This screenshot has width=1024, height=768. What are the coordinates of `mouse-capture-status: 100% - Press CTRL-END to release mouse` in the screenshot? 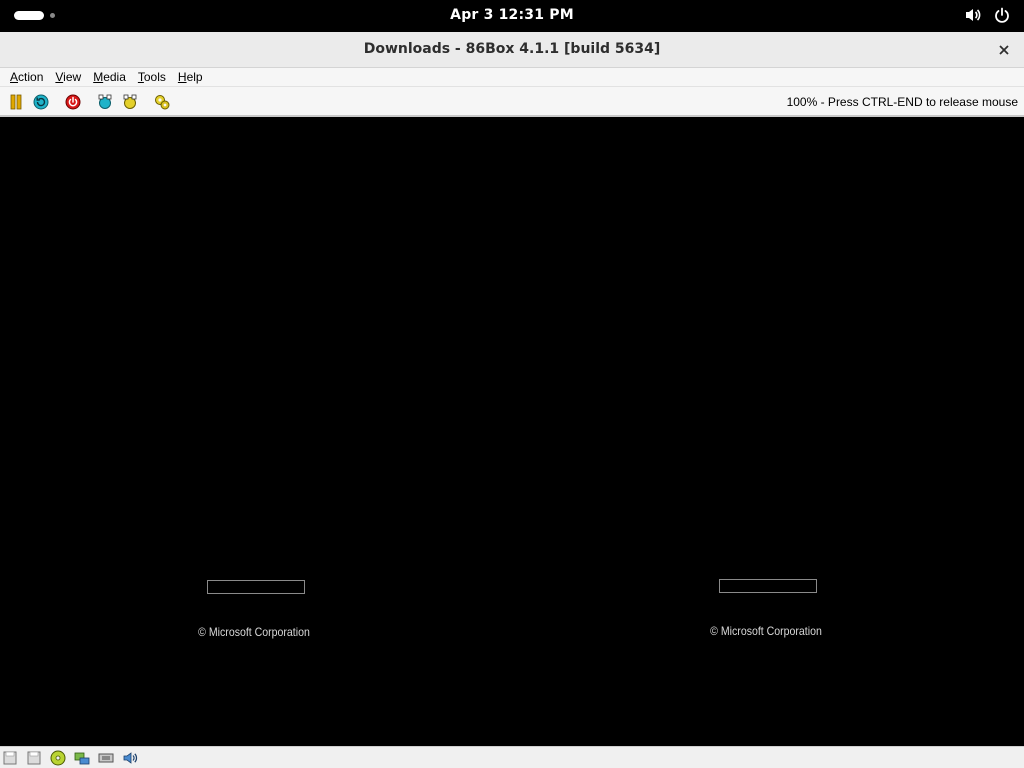 It's located at (902, 102).